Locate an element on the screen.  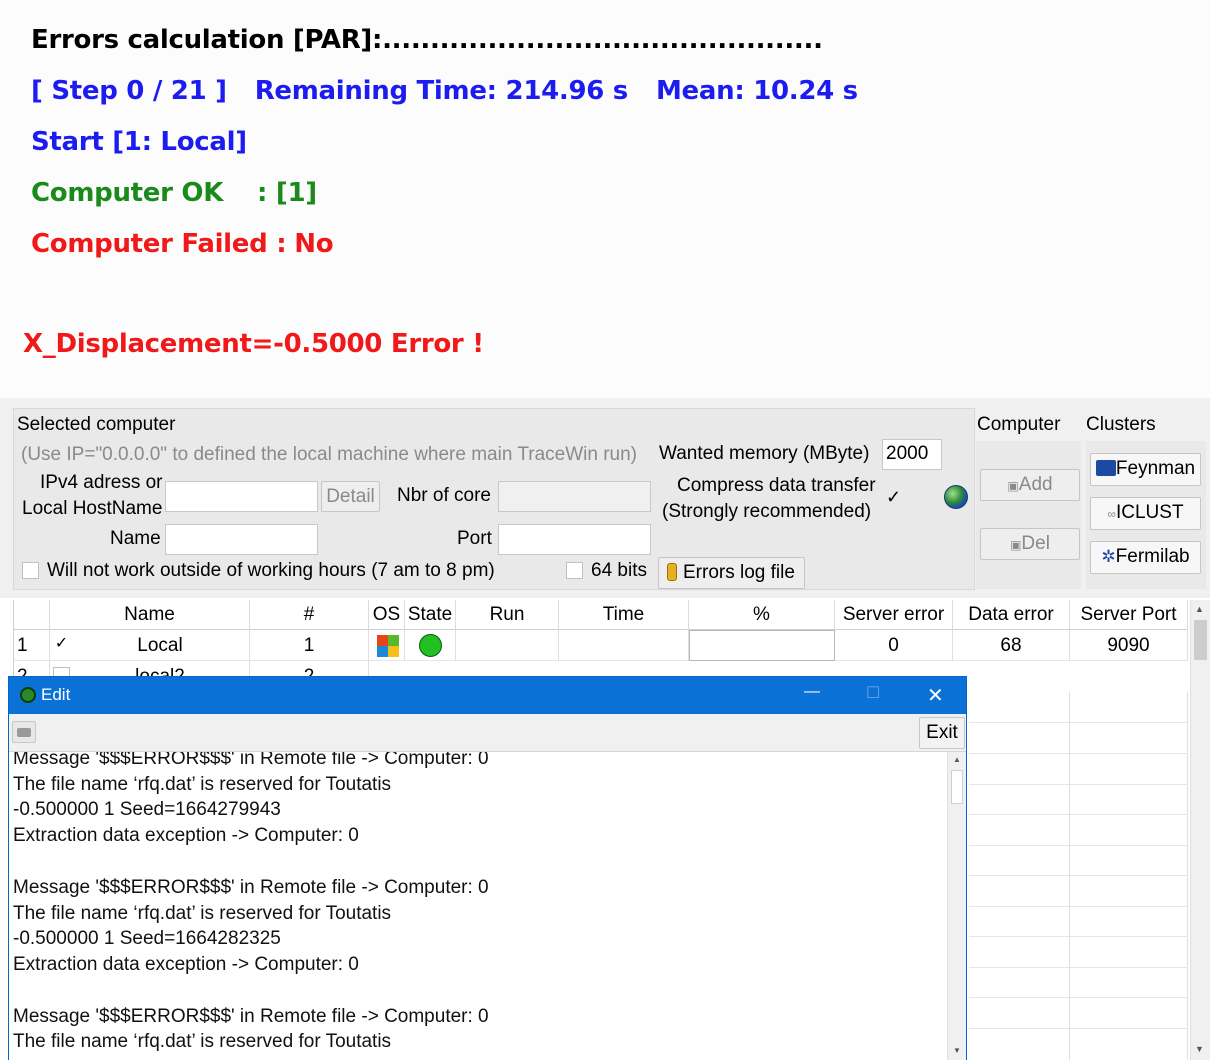
header-name: Name is located at coordinates (150, 615).